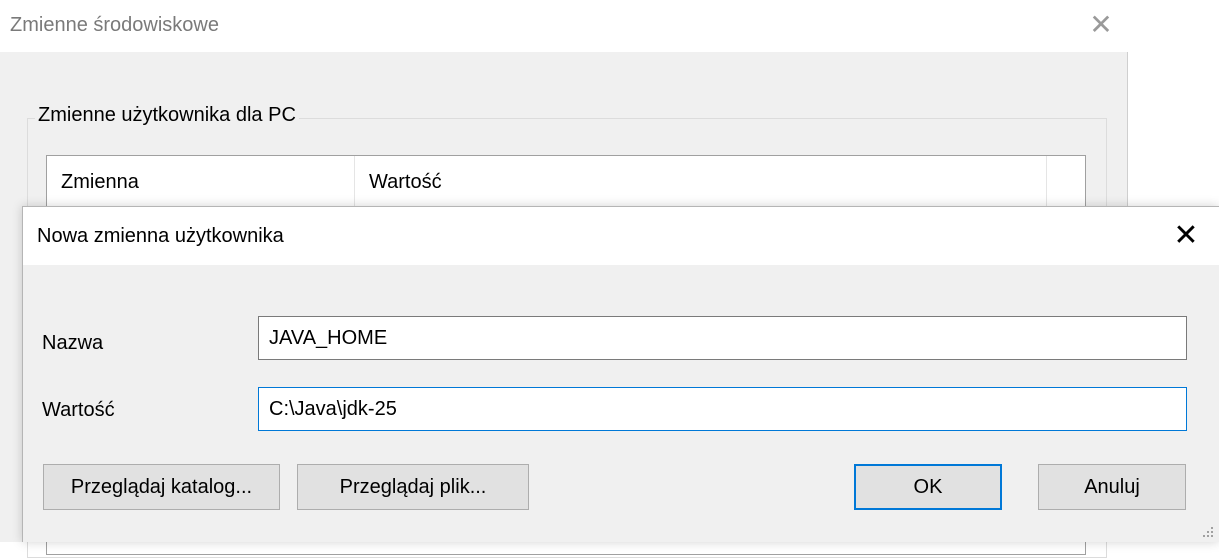 The width and height of the screenshot is (1219, 558). What do you see at coordinates (1208, 532) in the screenshot?
I see `resize-grip-icon` at bounding box center [1208, 532].